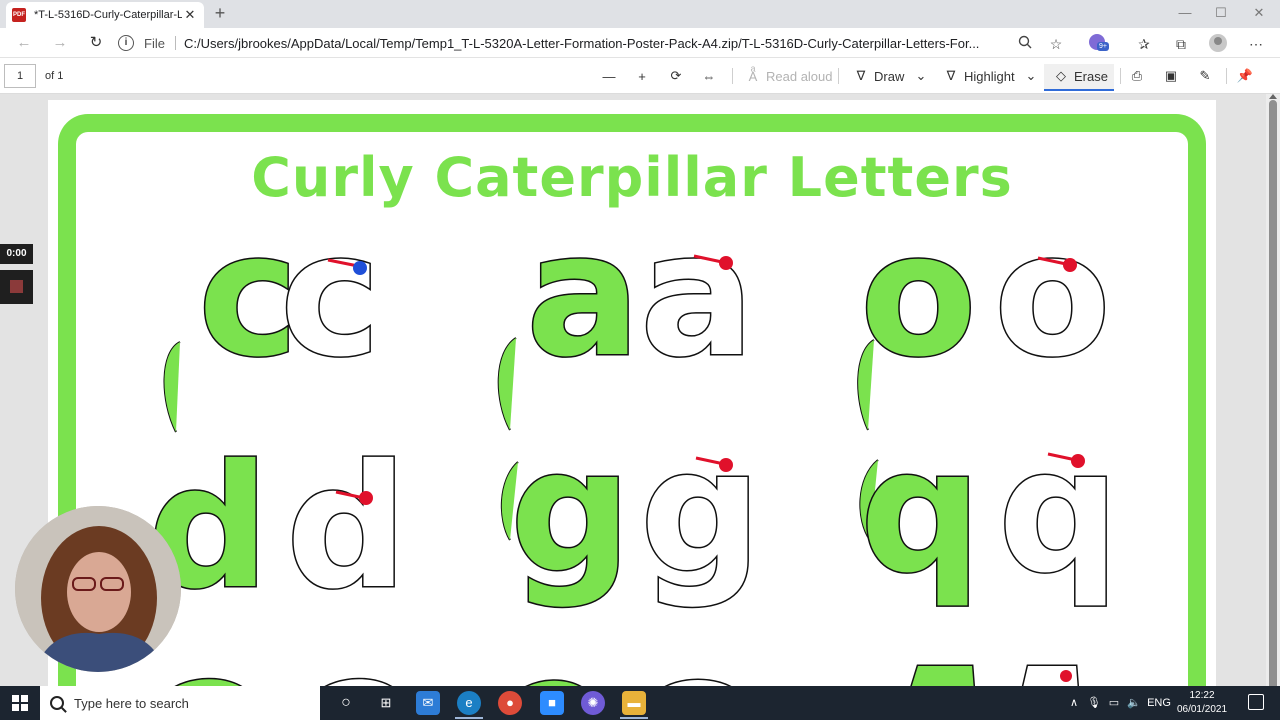  What do you see at coordinates (990, 512) in the screenshot?
I see `letter-pair-q: q q` at bounding box center [990, 512].